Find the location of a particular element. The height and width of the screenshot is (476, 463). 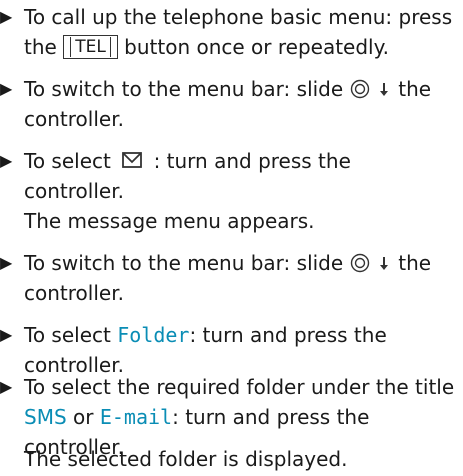

step-6-text-2b: : turn and press the is located at coordinates (271, 417).